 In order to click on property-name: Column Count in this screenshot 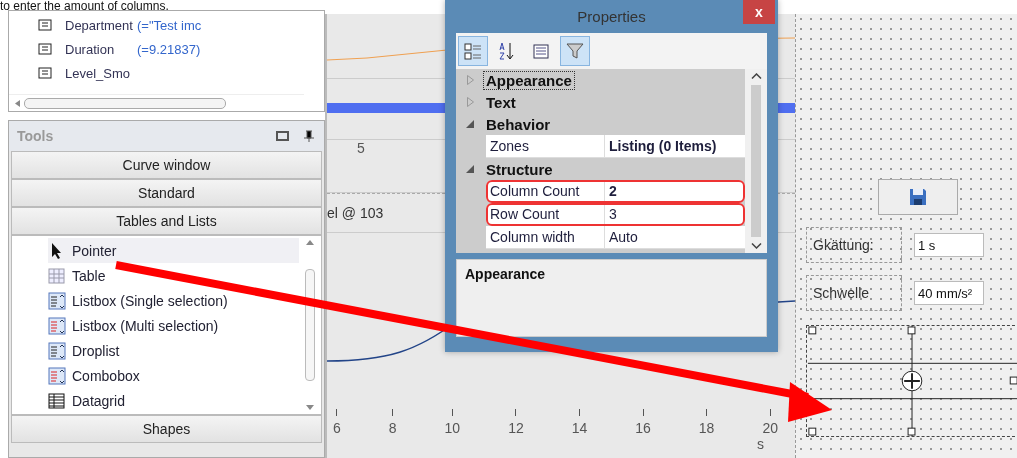, I will do `click(535, 191)`.